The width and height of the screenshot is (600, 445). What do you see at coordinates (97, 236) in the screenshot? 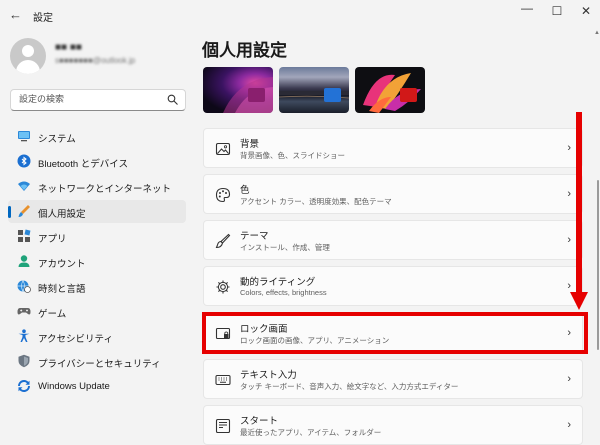
I see `sidebar-item-apps: アプリ` at bounding box center [97, 236].